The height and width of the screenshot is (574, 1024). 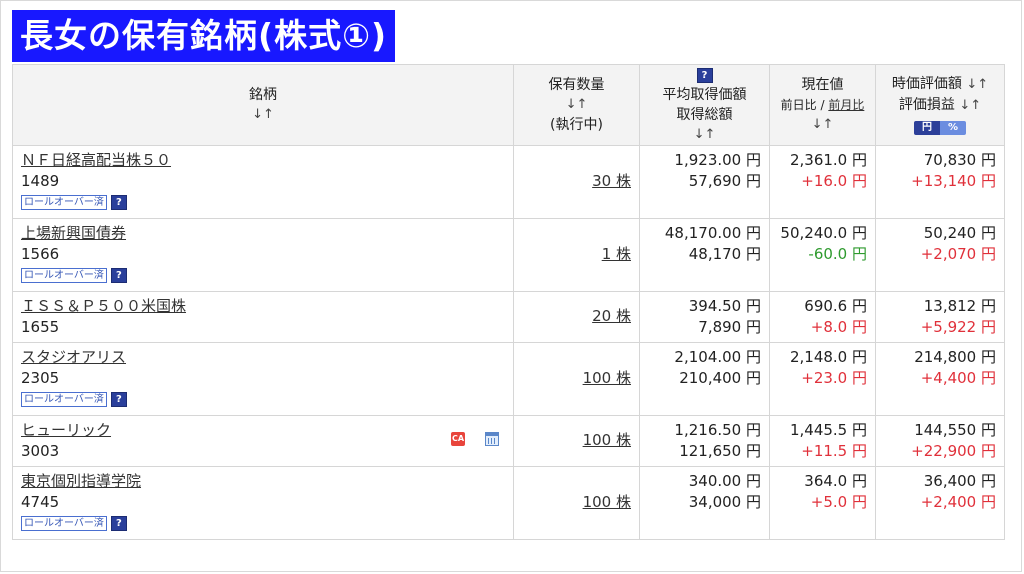 What do you see at coordinates (263, 379) in the screenshot?
I see `stock-cell: スタジオアリス 2305 ロールオーバー済?` at bounding box center [263, 379].